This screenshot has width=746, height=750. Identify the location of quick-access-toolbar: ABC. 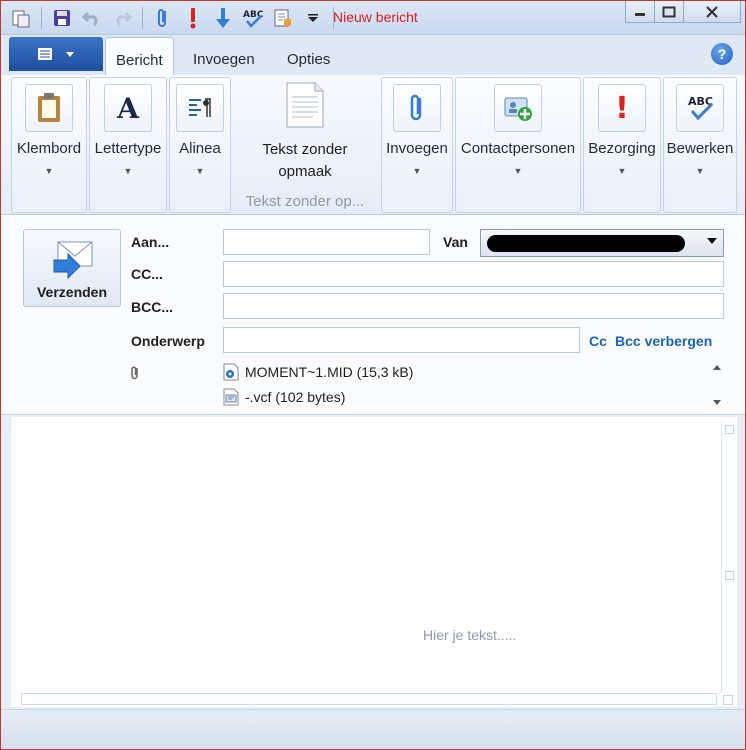
(172, 18).